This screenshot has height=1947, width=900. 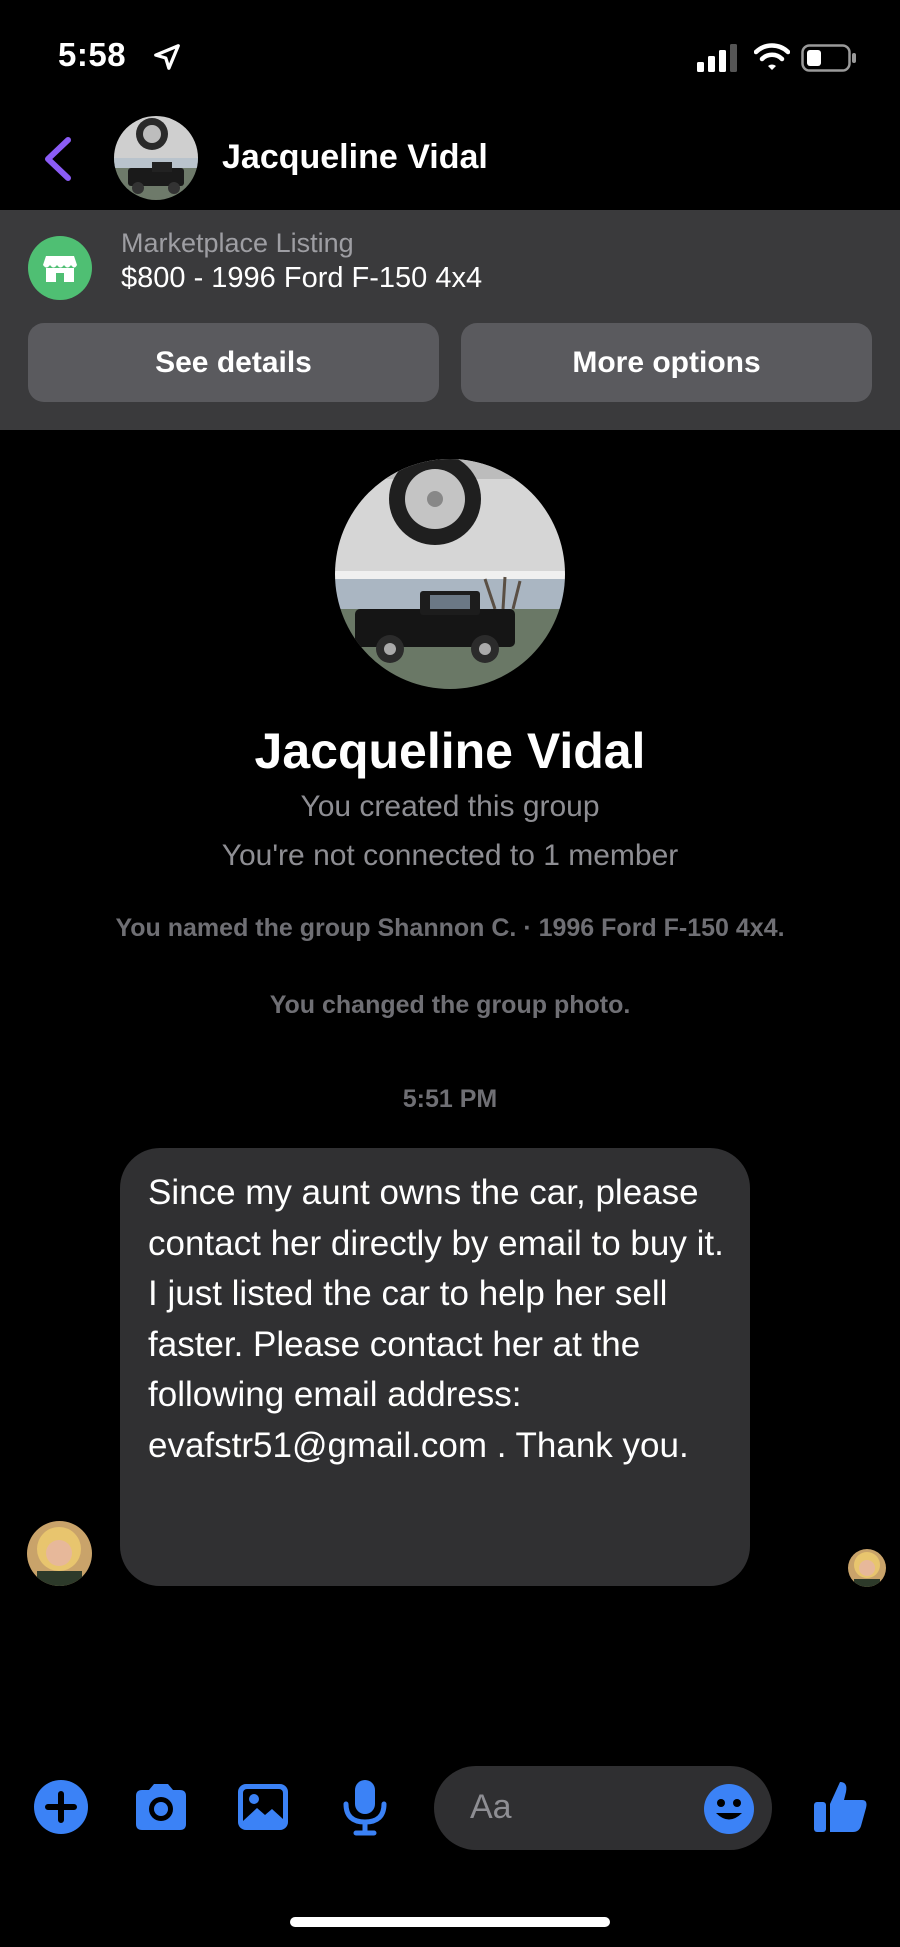 I want to click on sender-avatar-image, so click(x=59, y=1553).